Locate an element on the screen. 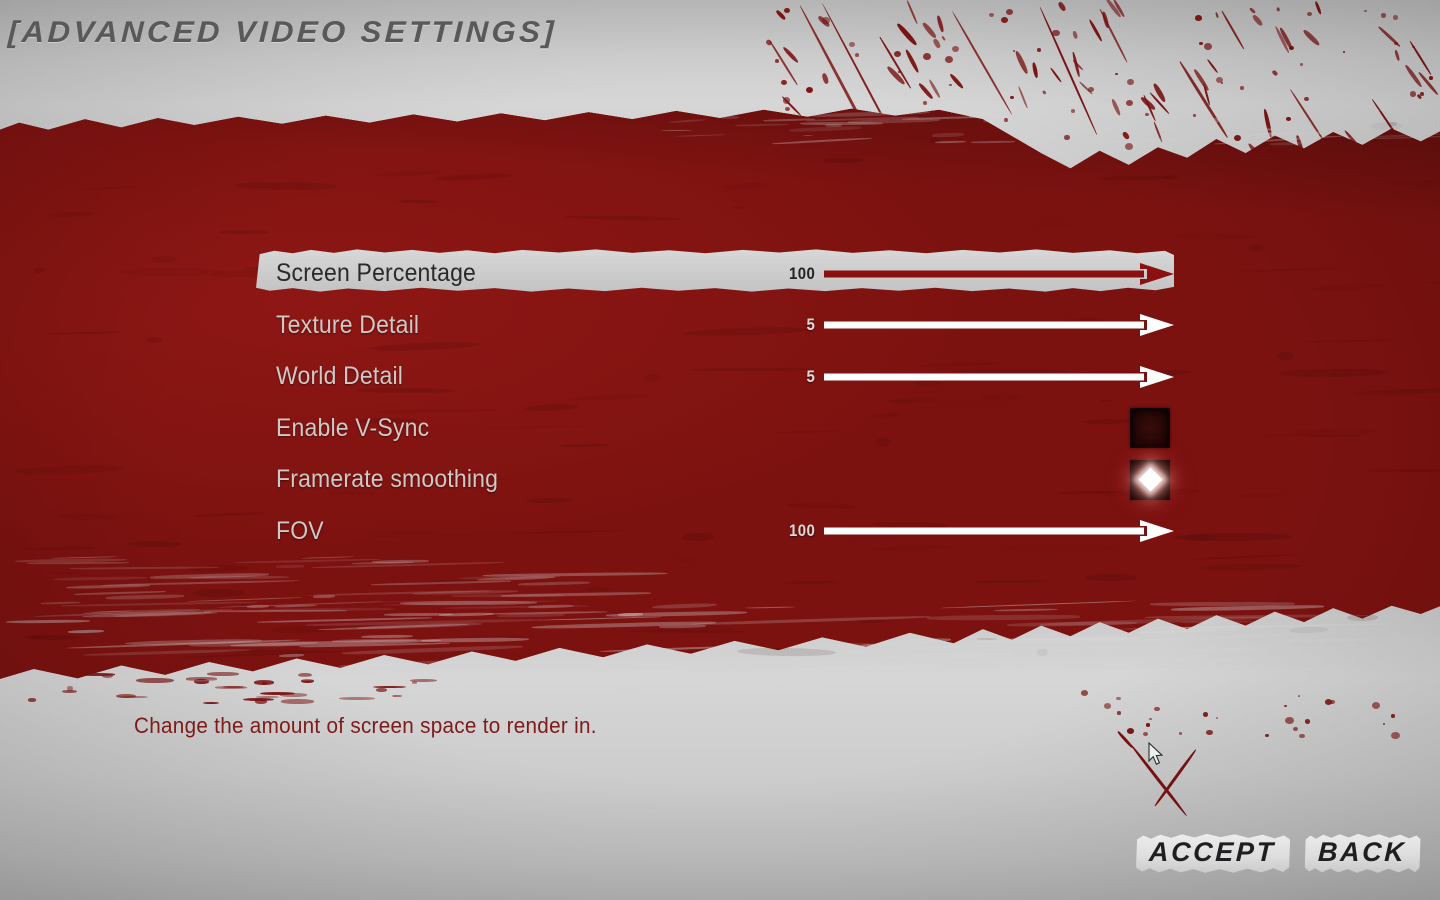 This screenshot has width=1440, height=900. accept-button: ACCEPT is located at coordinates (1212, 853).